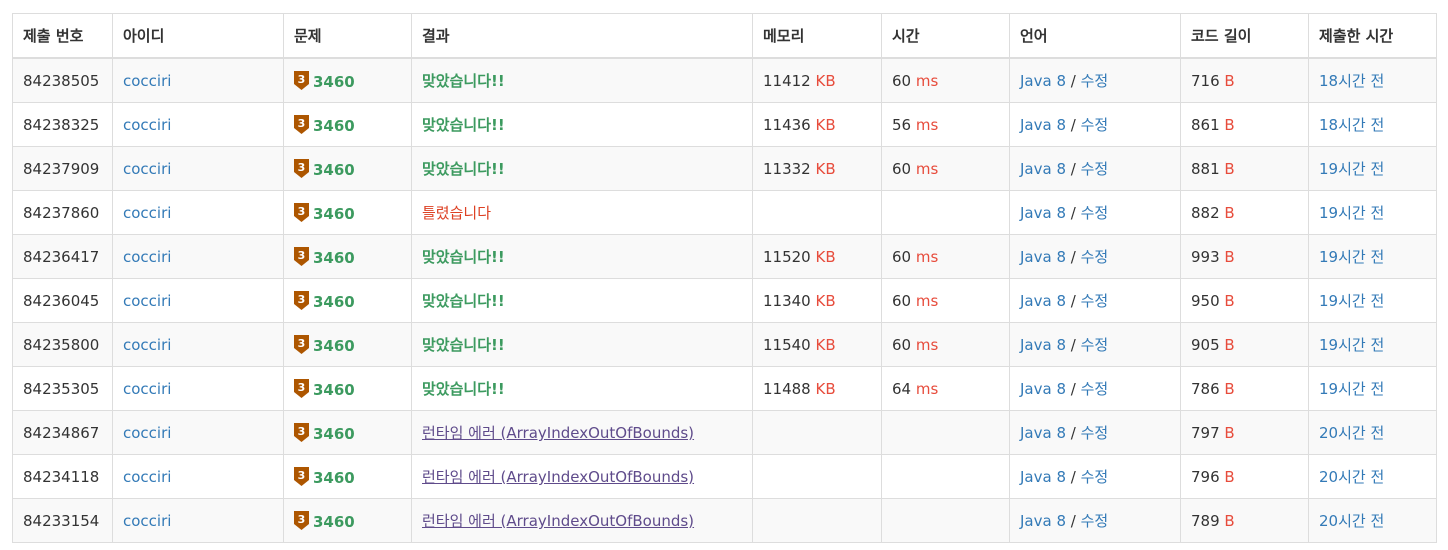  I want to click on code-length-link: 950 B, so click(1213, 301).